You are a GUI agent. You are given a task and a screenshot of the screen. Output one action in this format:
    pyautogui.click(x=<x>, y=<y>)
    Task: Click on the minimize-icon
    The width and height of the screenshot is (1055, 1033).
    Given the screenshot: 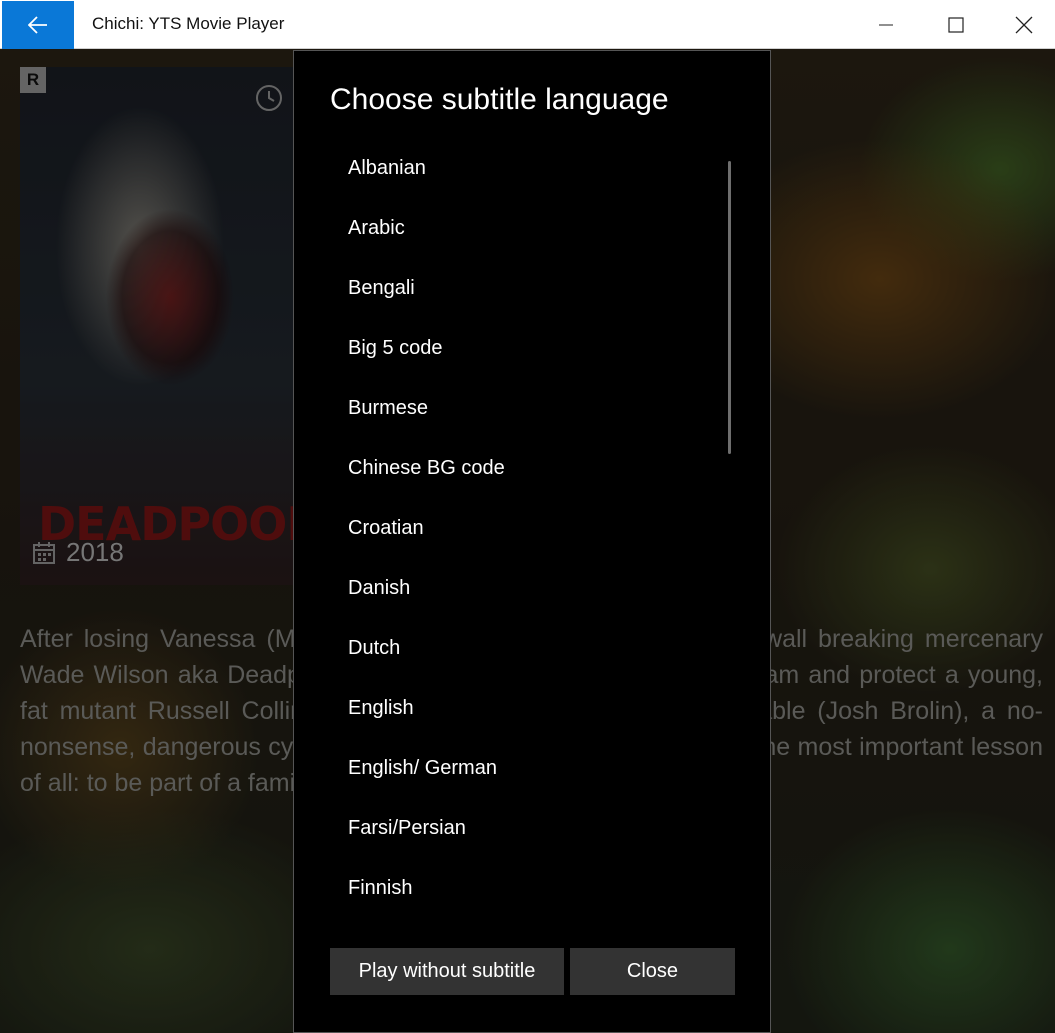 What is the action you would take?
    pyautogui.click(x=886, y=24)
    